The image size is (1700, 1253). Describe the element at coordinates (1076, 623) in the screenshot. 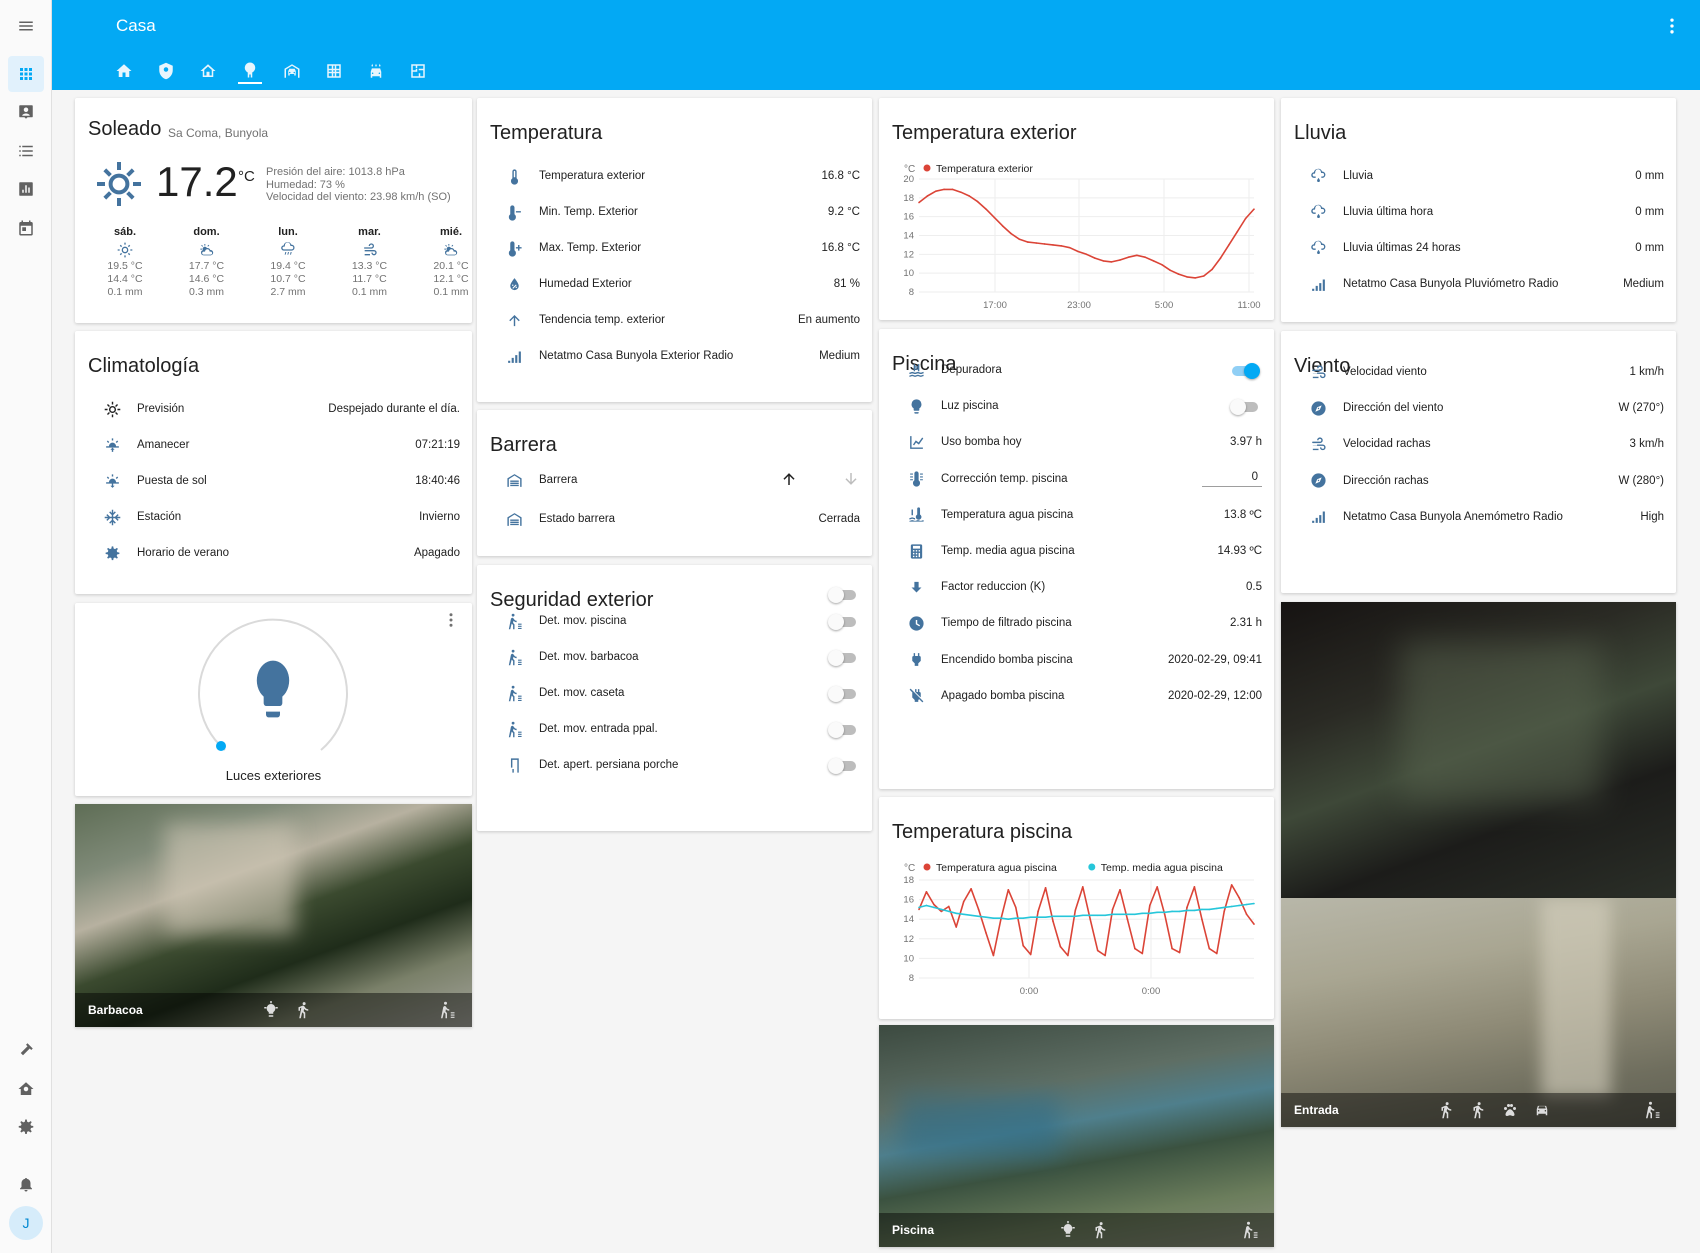

I see `entity-row: Tiempo de filtrado piscina 2.31 h` at that location.